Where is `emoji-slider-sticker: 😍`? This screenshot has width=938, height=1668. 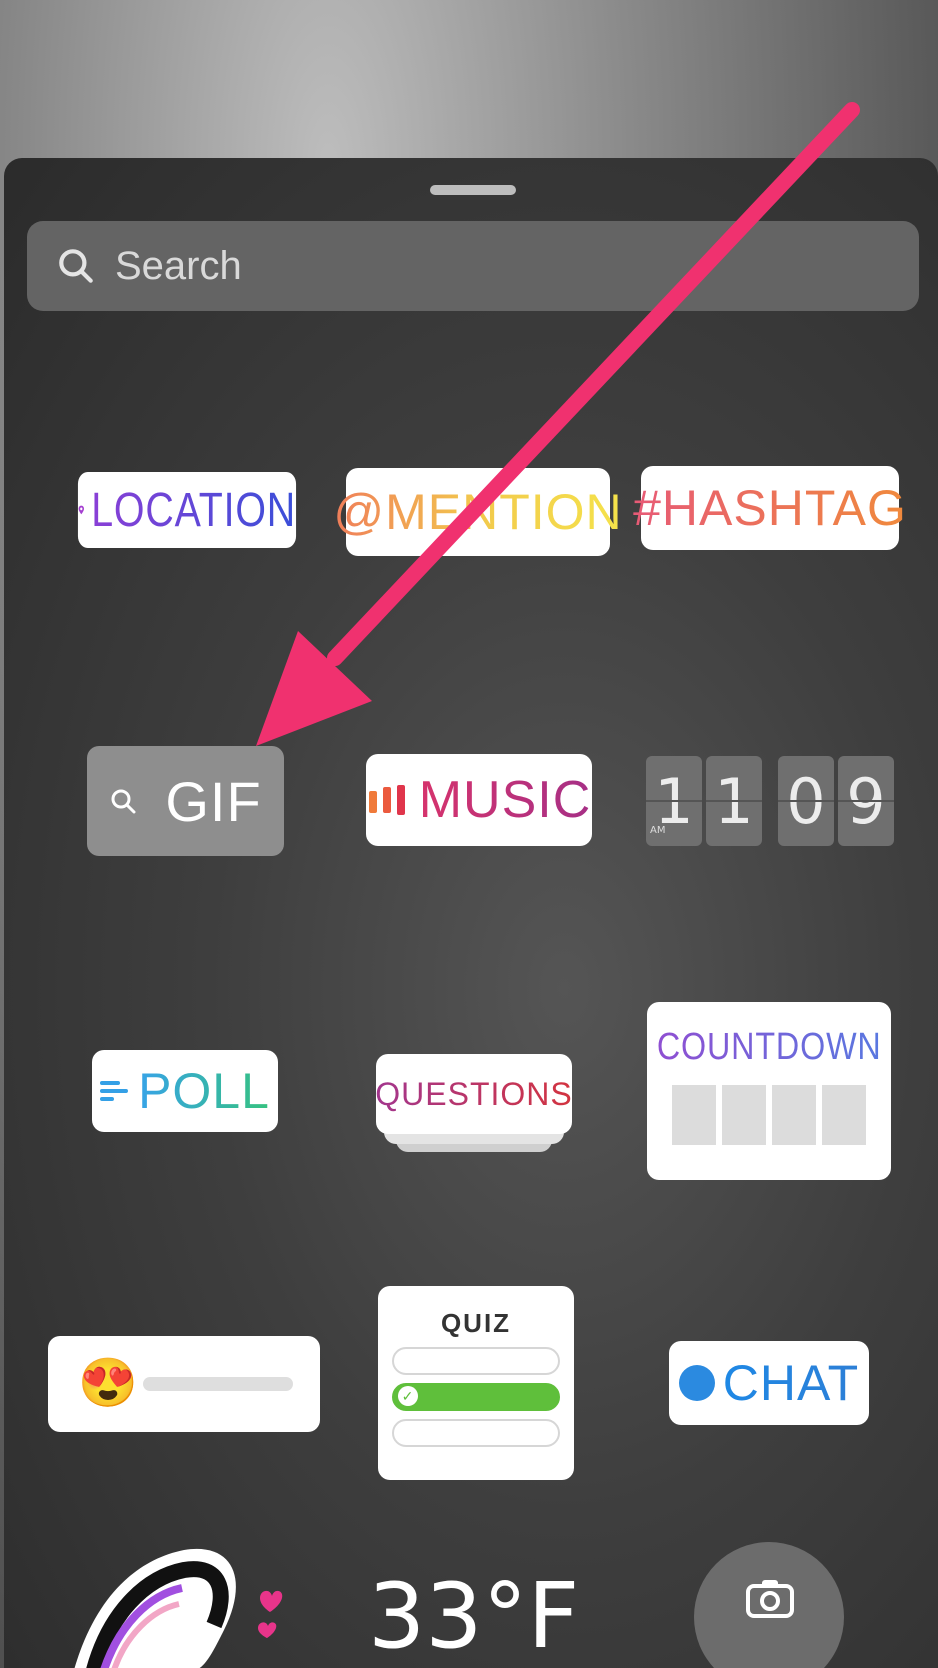 emoji-slider-sticker: 😍 is located at coordinates (184, 1384).